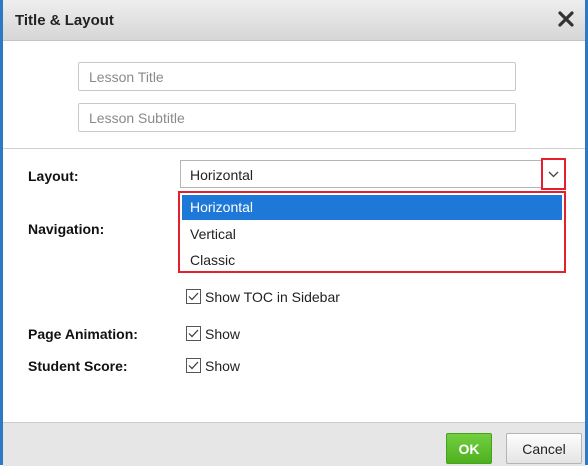 This screenshot has width=588, height=466. What do you see at coordinates (53, 176) in the screenshot?
I see `layout-label: Layout:` at bounding box center [53, 176].